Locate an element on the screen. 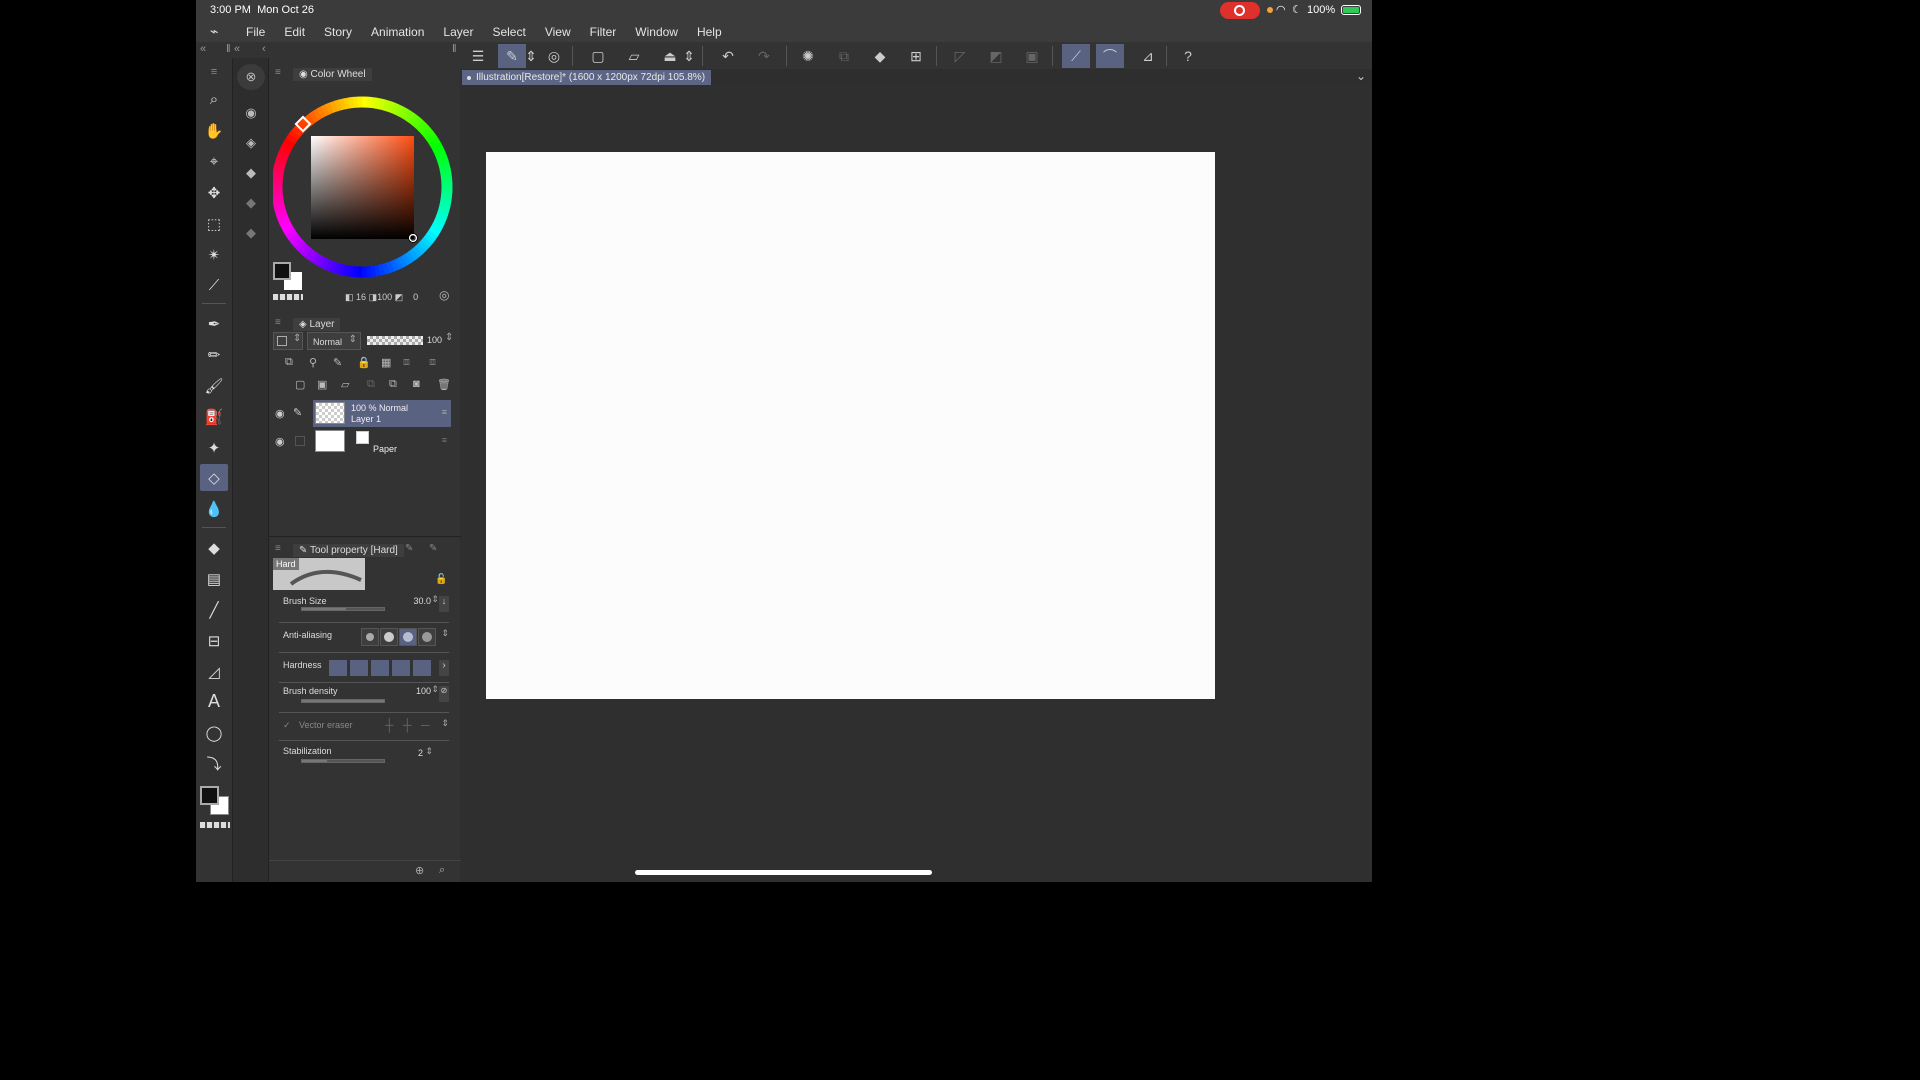 Image resolution: width=1920 pixels, height=1080 pixels. transform-icon: ⊞ is located at coordinates (916, 56).